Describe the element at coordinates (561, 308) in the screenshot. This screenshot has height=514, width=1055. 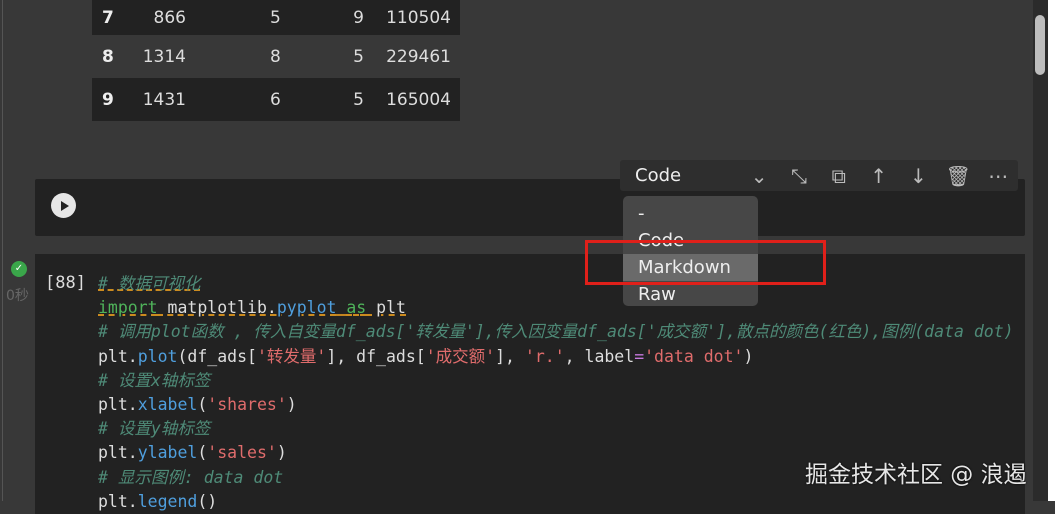
I see `code-line: import matplotlib.pyplot as plt` at that location.